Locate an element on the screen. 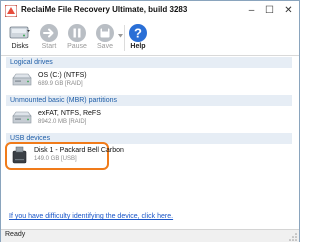 Image resolution: width=320 pixels, height=242 pixels. drive-name: Disk 1 - Packard Bell Carbon is located at coordinates (79, 150).